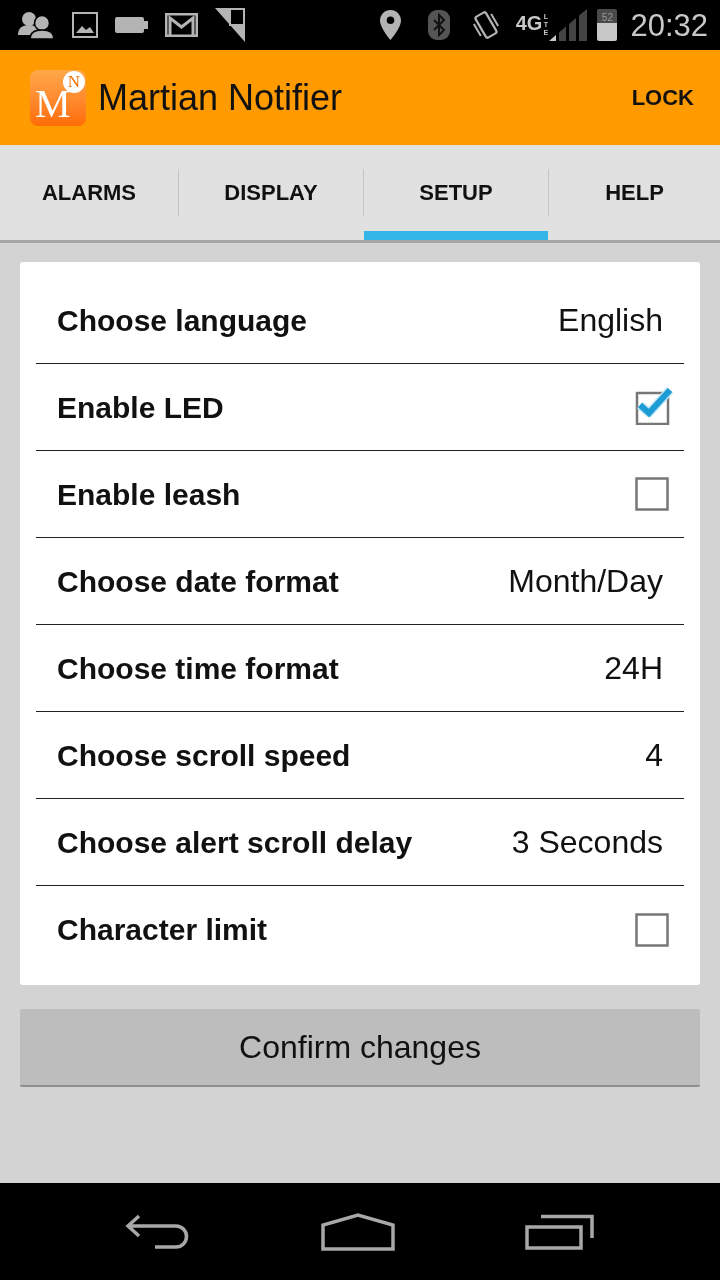 This screenshot has height=1280, width=720. What do you see at coordinates (36, 25) in the screenshot?
I see `people-icon` at bounding box center [36, 25].